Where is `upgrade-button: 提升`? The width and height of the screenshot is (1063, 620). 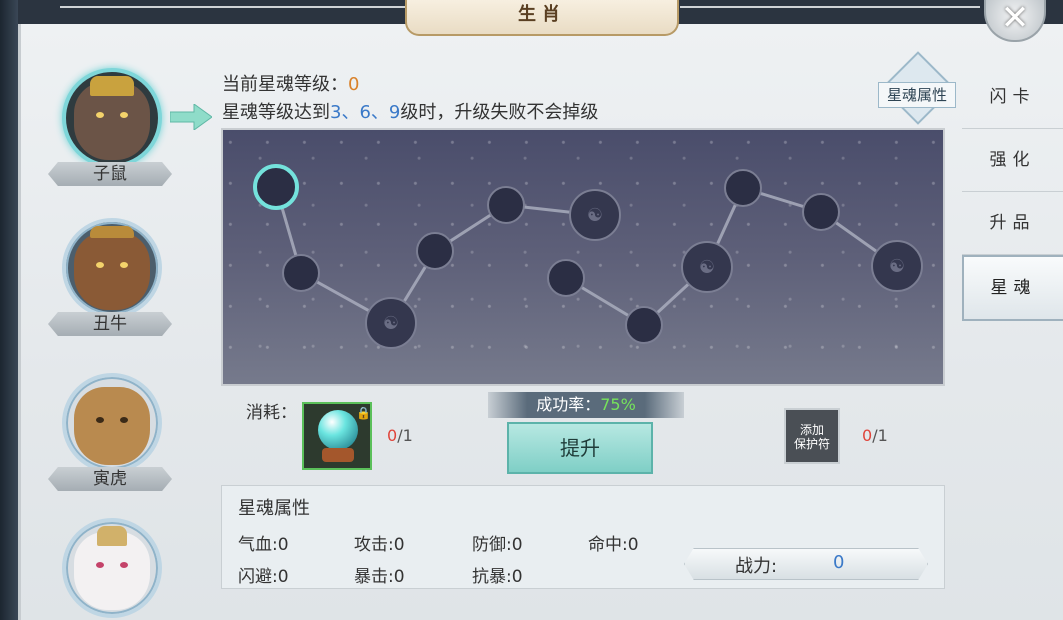 upgrade-button: 提升 is located at coordinates (580, 448).